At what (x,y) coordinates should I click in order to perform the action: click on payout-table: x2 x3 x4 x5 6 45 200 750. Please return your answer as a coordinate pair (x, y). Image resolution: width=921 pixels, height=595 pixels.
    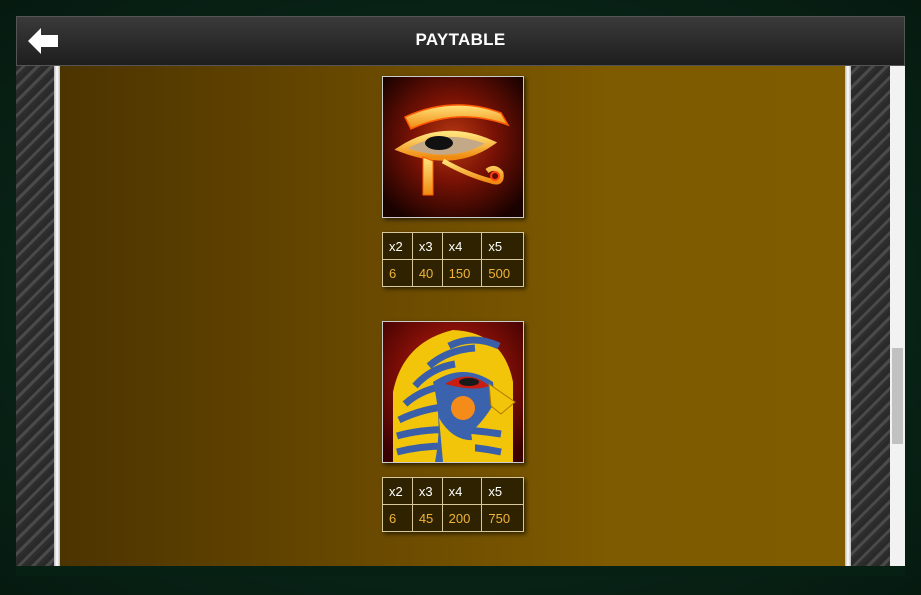
    Looking at the image, I should click on (453, 504).